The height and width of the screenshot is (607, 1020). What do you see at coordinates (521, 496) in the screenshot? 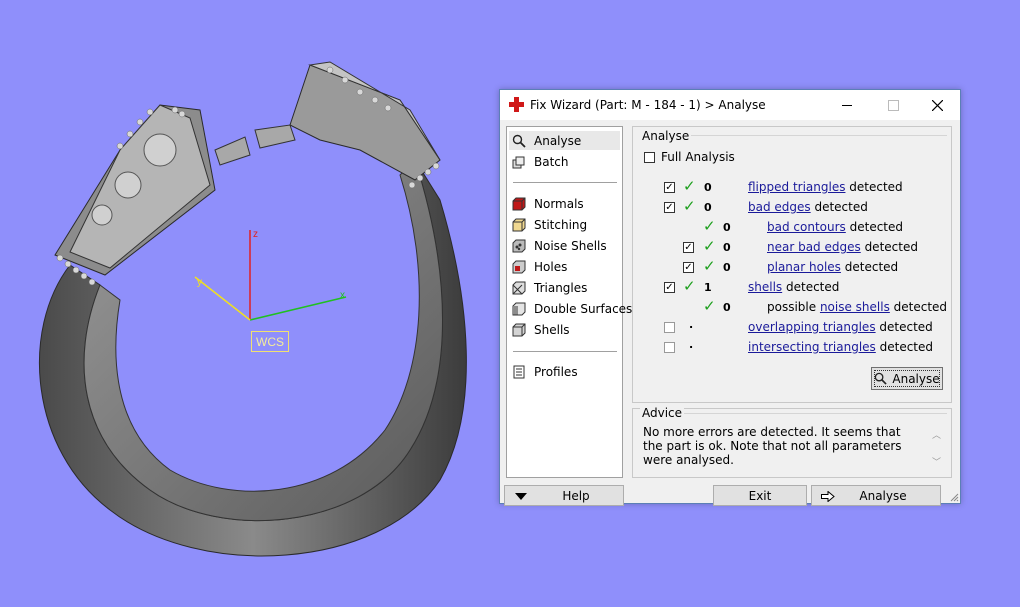
I see `triangle-down-icon` at bounding box center [521, 496].